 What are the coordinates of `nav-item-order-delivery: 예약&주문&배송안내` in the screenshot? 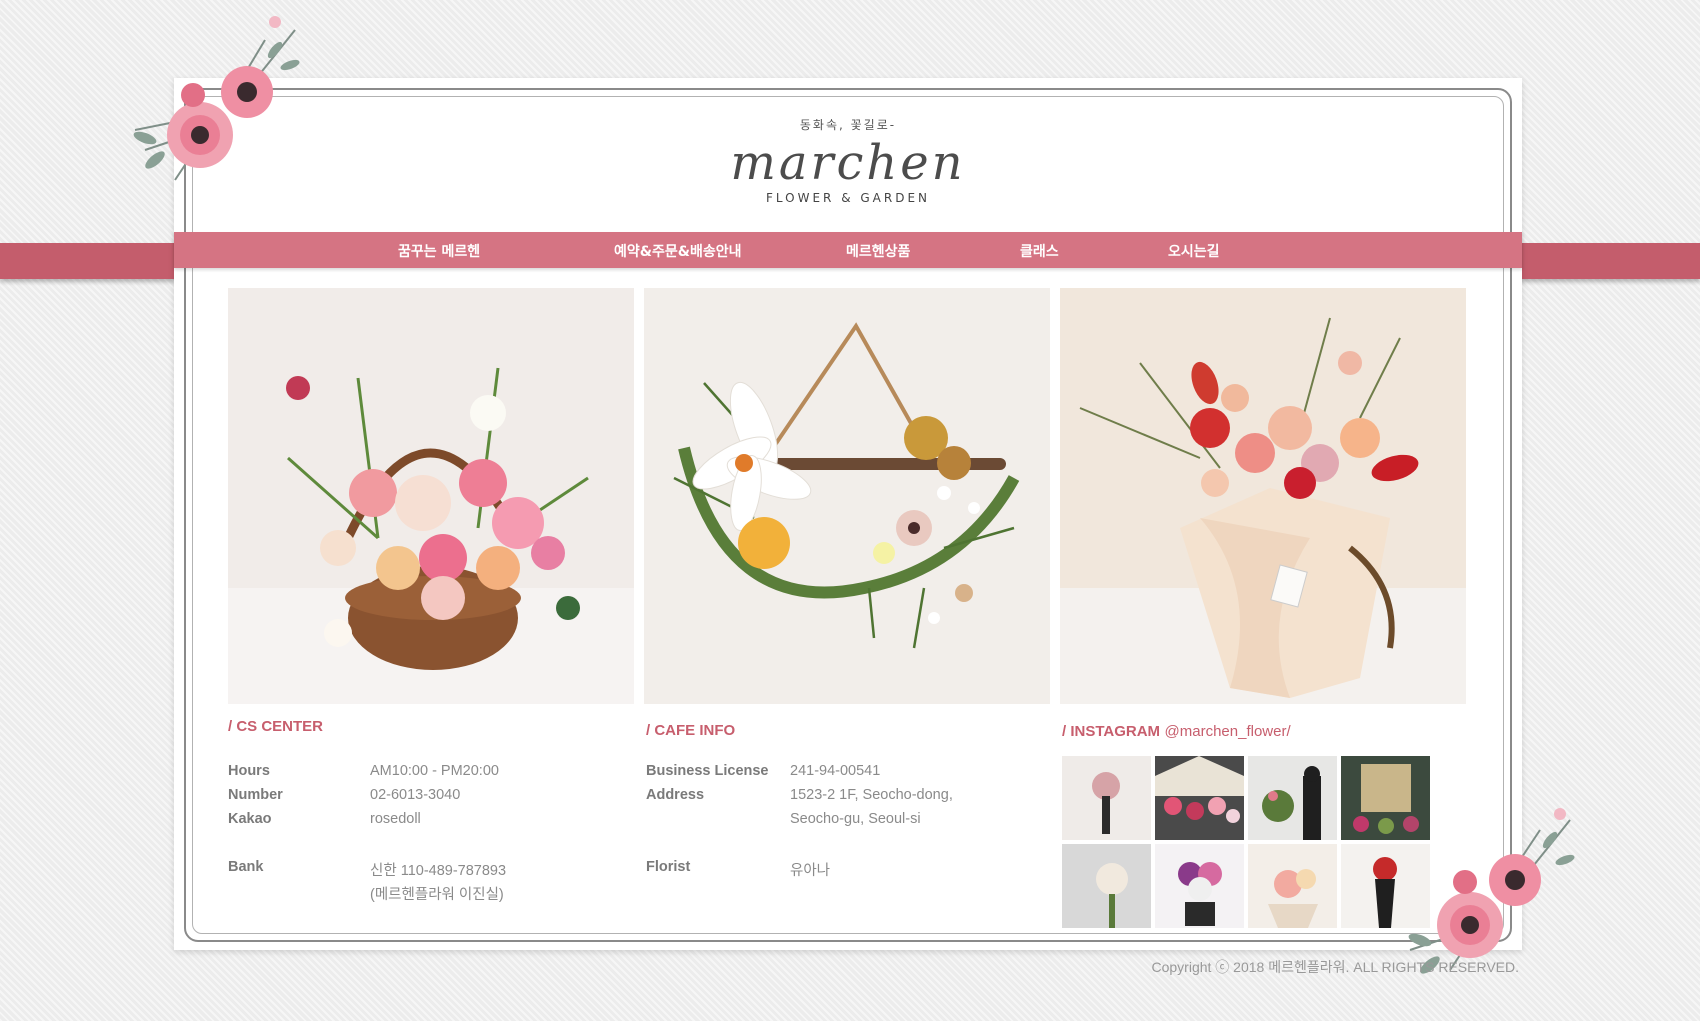 It's located at (677, 251).